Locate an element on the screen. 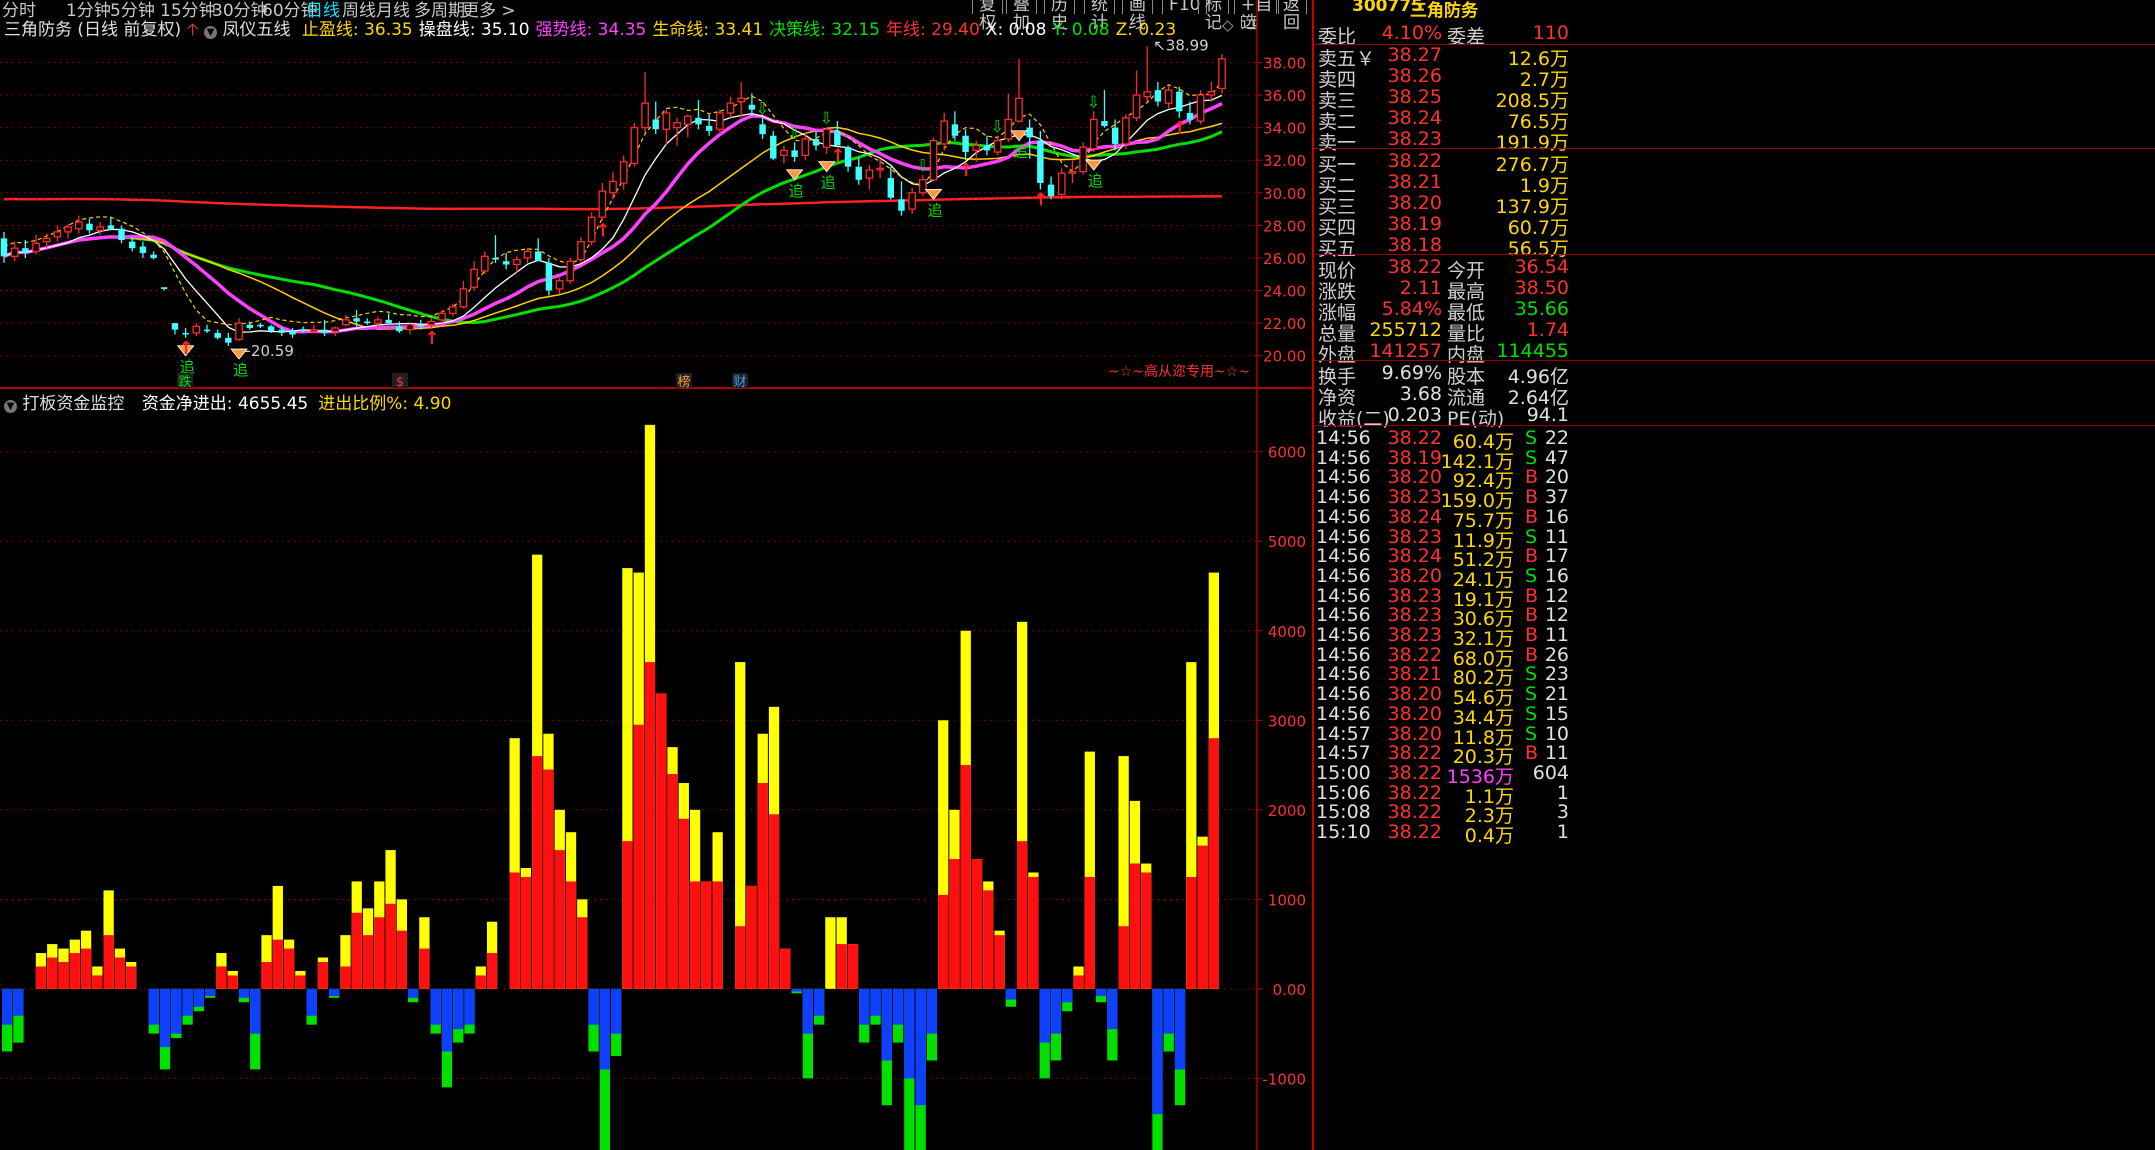  legend-label: 操盘线: is located at coordinates (447, 30).